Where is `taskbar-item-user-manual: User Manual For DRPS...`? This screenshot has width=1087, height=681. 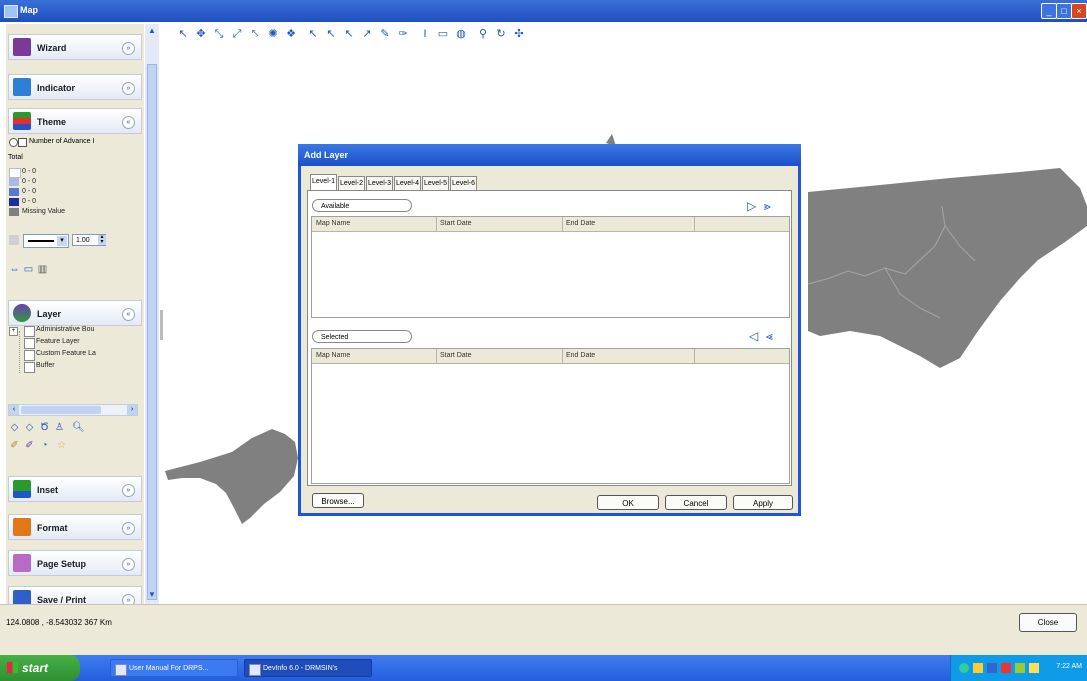 taskbar-item-user-manual: User Manual For DRPS... is located at coordinates (174, 668).